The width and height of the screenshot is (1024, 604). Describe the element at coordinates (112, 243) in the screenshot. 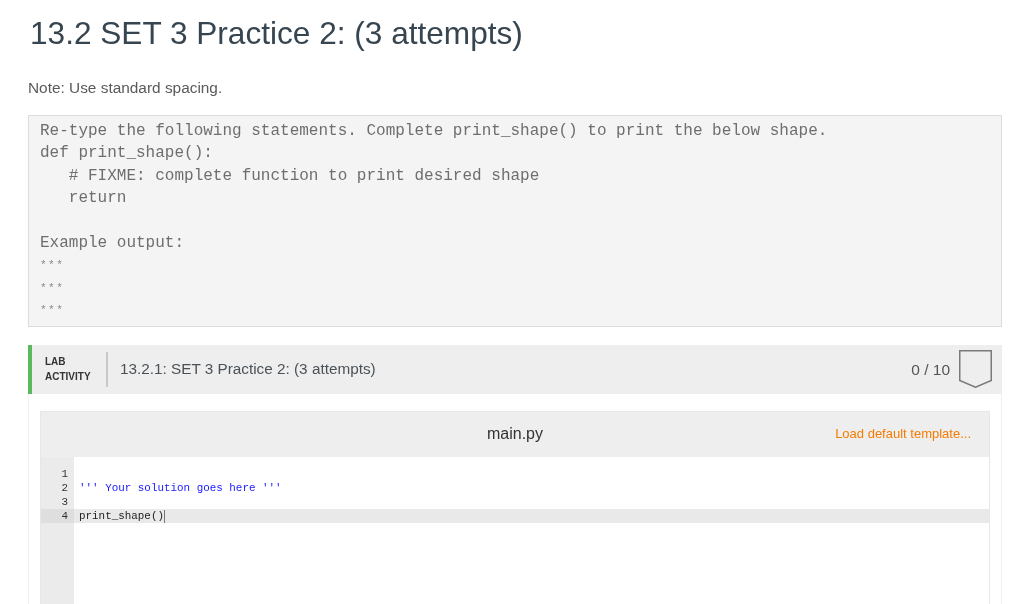

I see `example-label: Example output:` at that location.